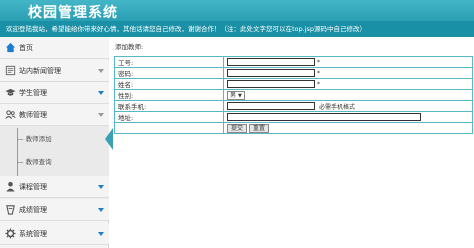  Describe the element at coordinates (10, 70) in the screenshot. I see `news-icon` at that location.